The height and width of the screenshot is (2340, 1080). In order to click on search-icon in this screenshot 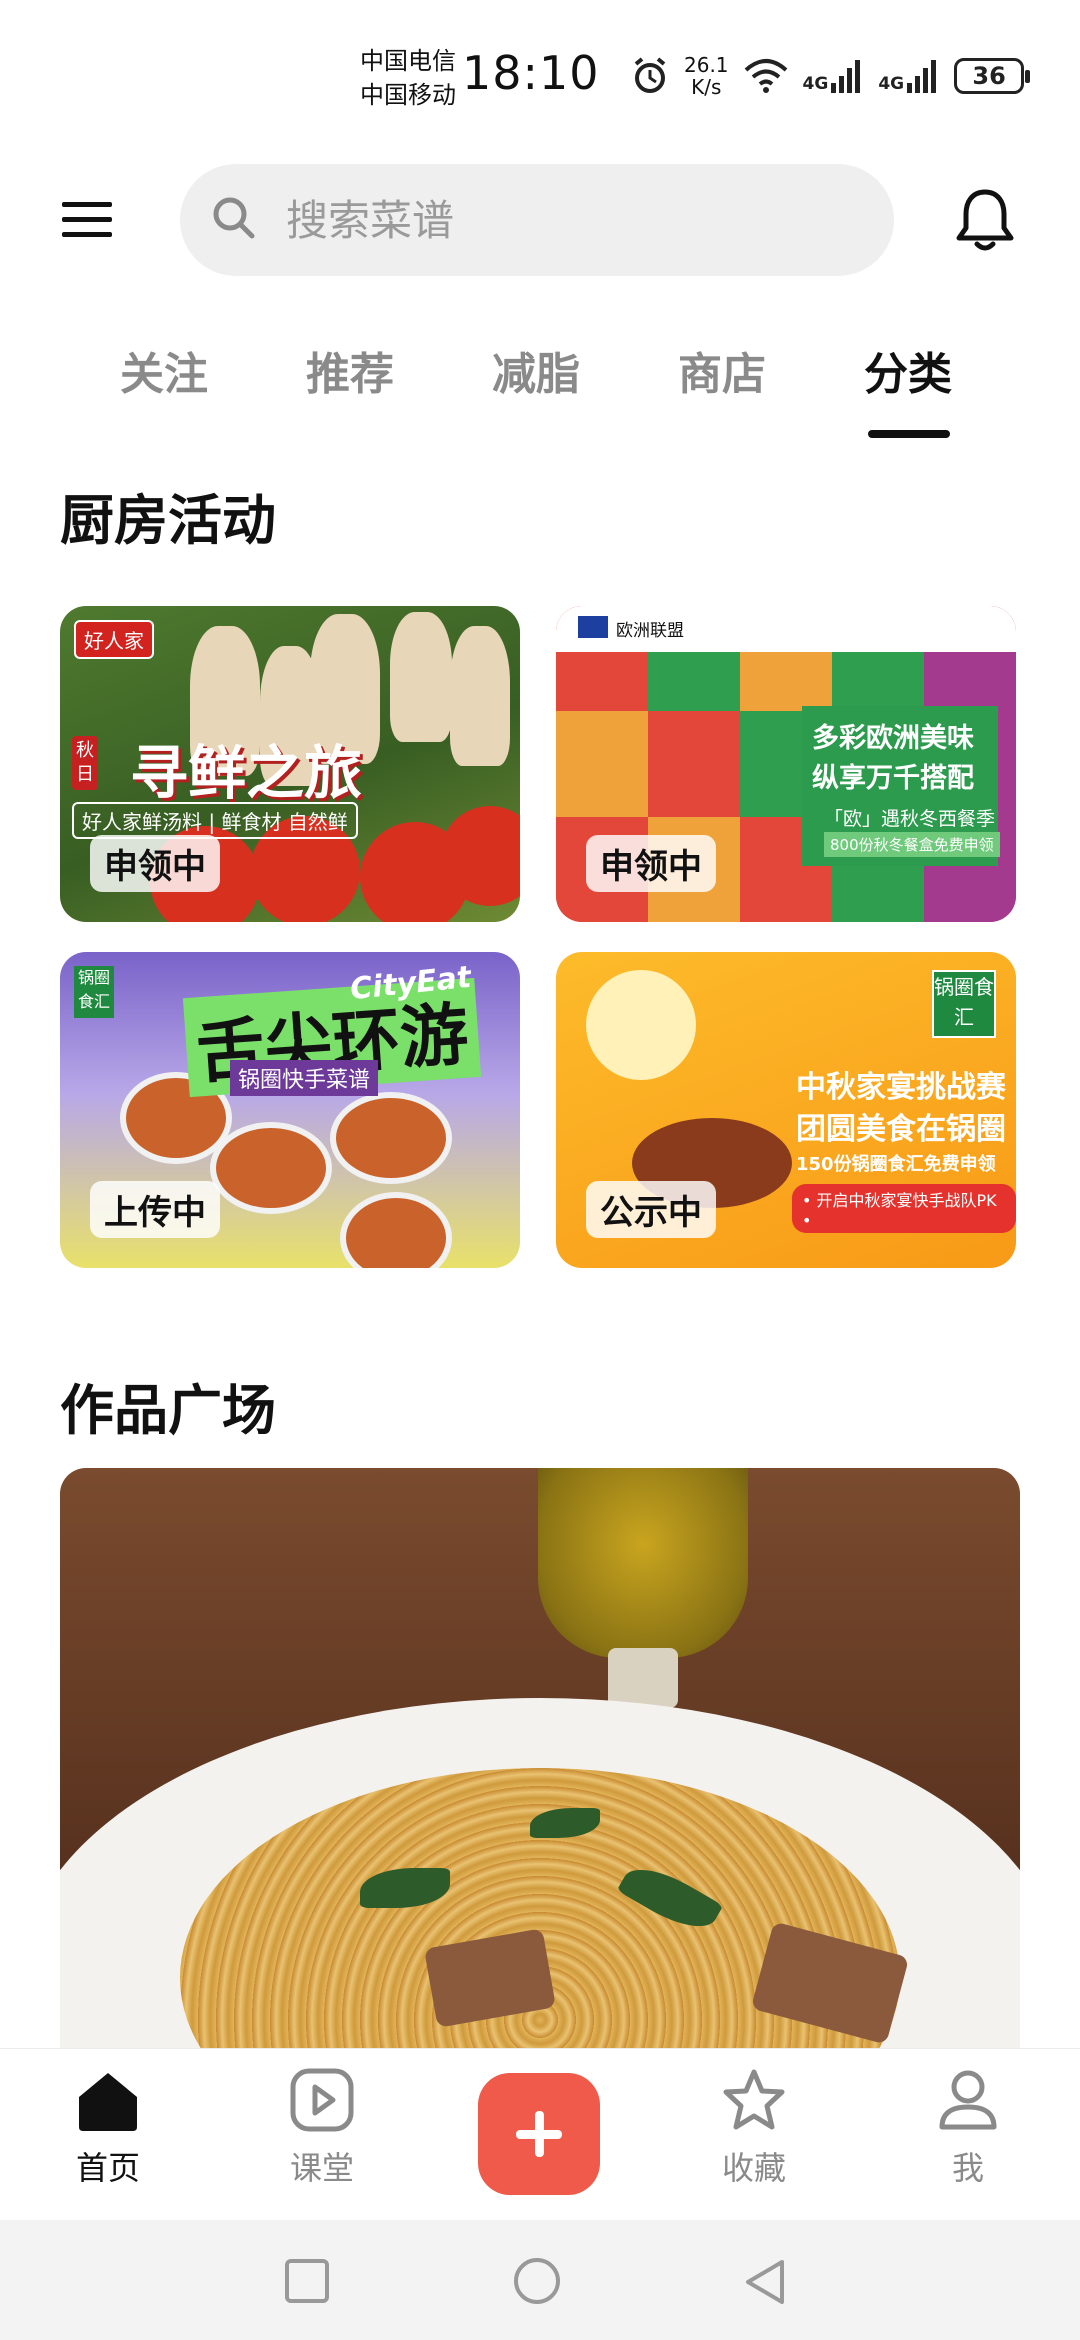, I will do `click(234, 218)`.